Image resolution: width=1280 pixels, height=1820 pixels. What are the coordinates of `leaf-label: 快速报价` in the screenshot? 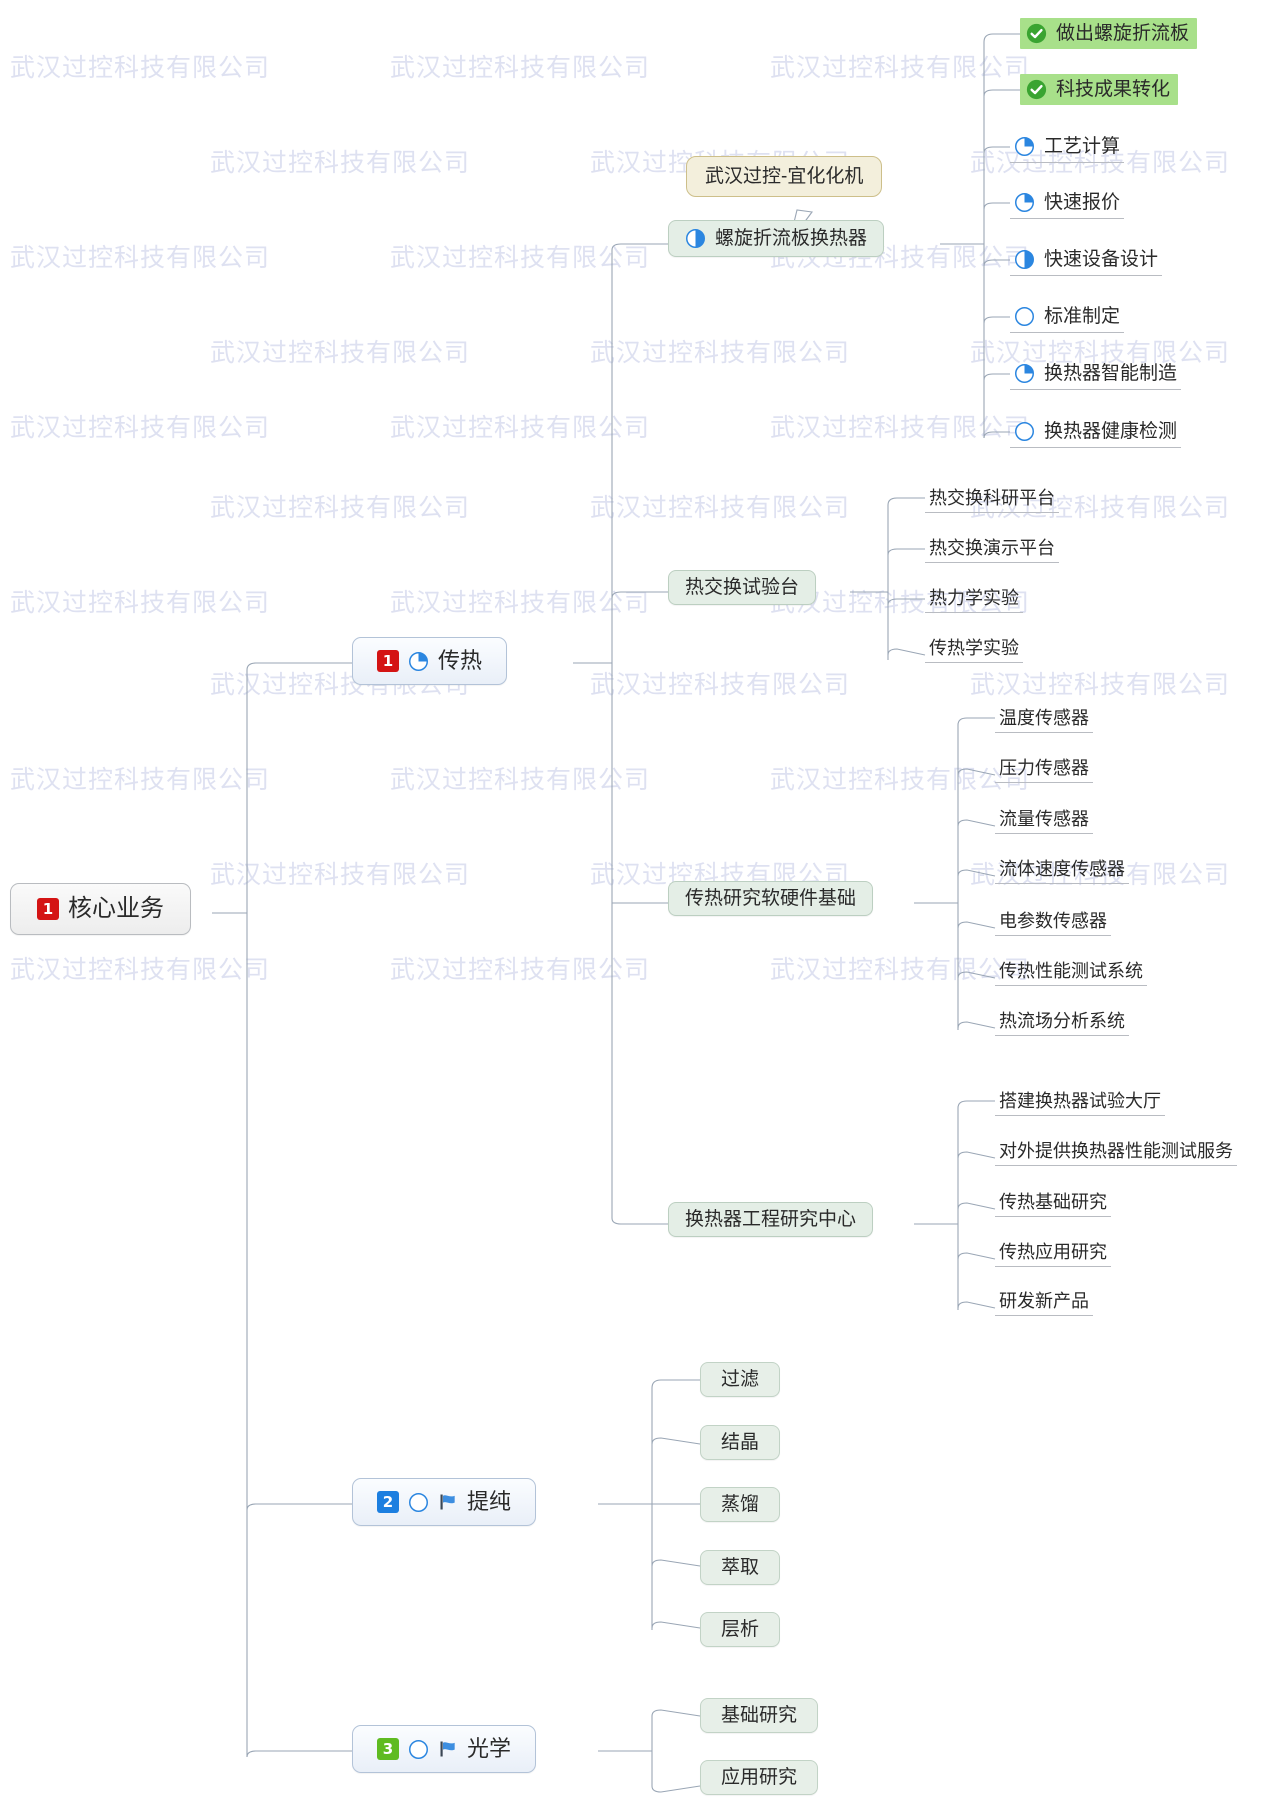 It's located at (1082, 202).